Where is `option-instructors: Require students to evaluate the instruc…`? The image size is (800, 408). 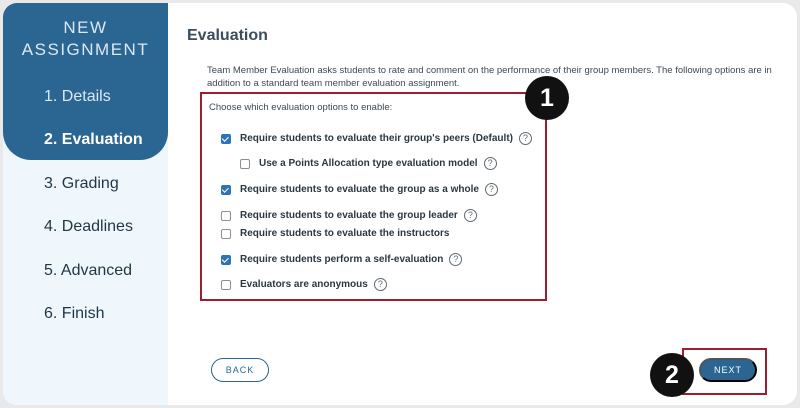
option-instructors: Require students to evaluate the instruc… is located at coordinates (335, 233).